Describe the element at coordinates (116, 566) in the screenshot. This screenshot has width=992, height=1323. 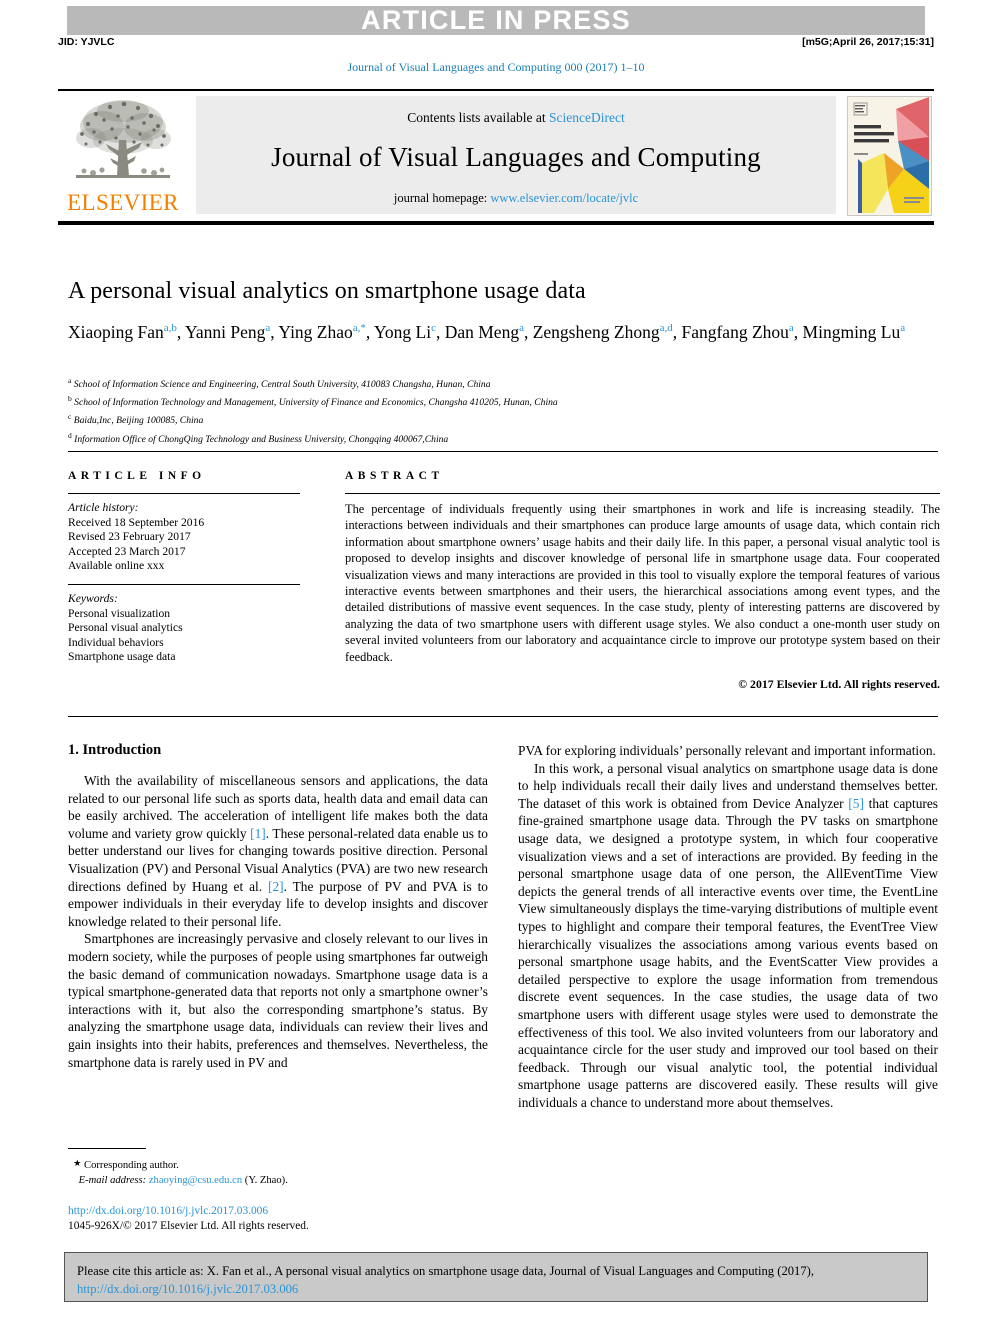
I see `history-item: Available online xxx` at that location.